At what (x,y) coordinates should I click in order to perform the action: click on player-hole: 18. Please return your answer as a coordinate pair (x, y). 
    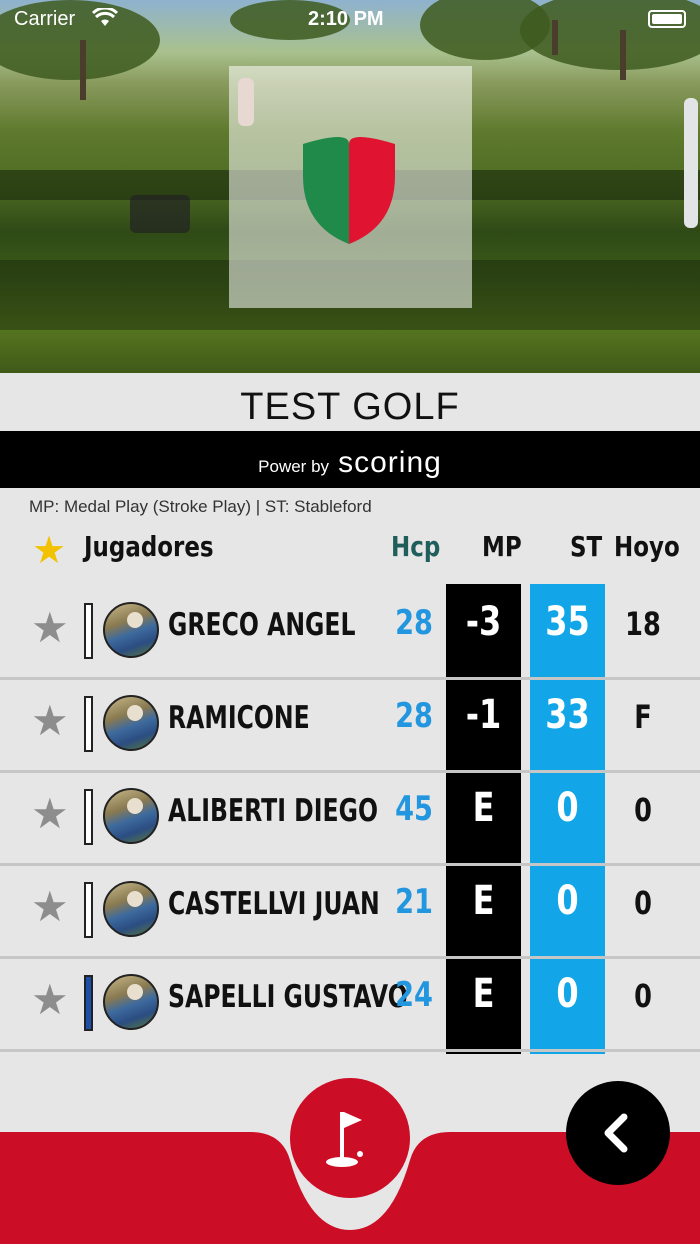
    Looking at the image, I should click on (643, 624).